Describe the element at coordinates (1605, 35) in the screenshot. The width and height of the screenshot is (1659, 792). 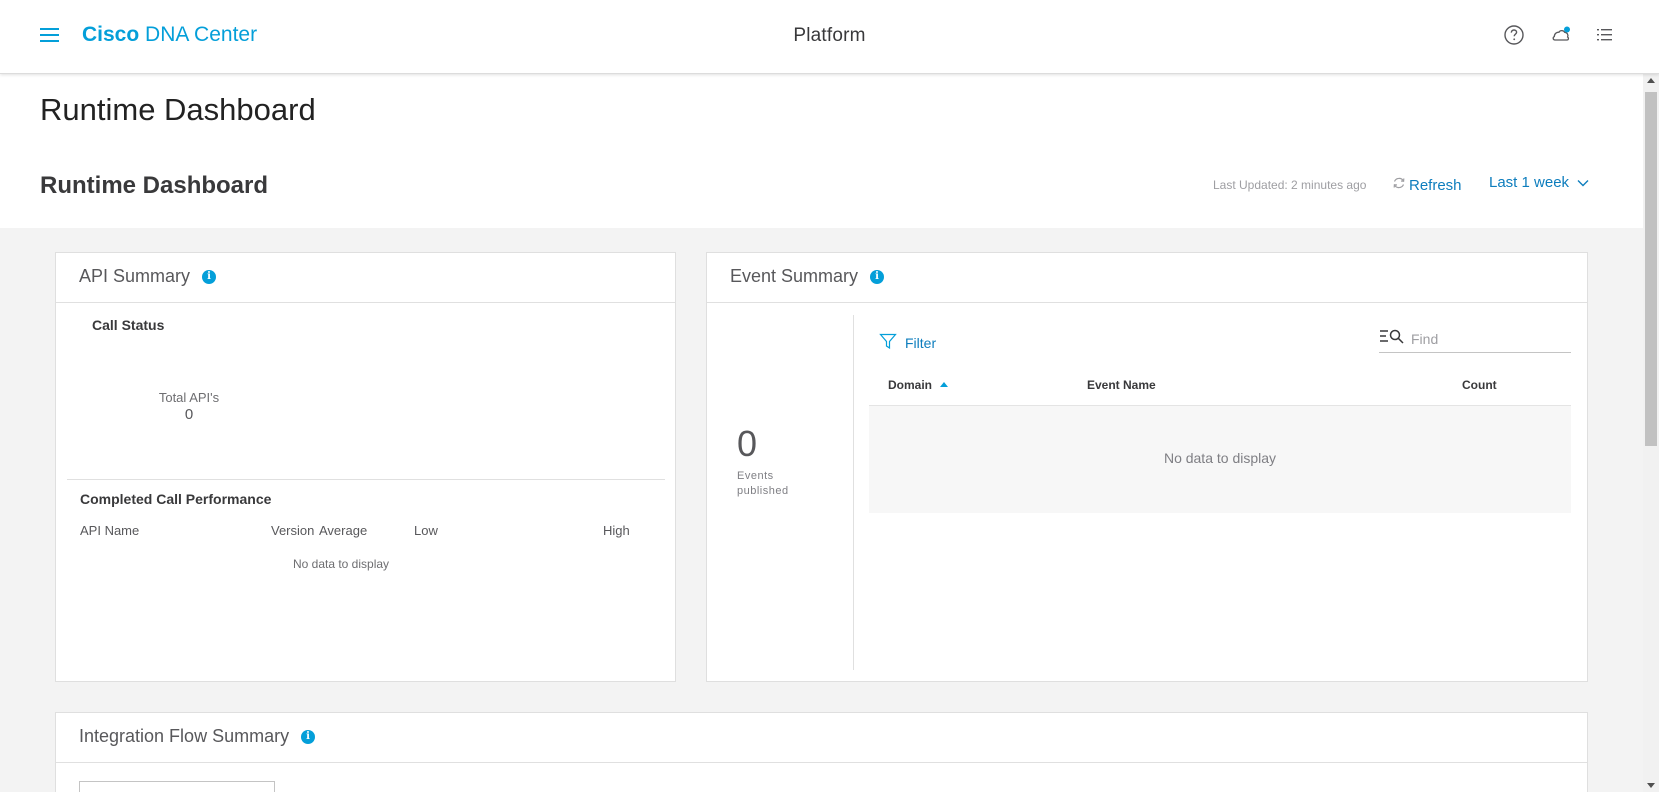
I see `list-icon` at that location.